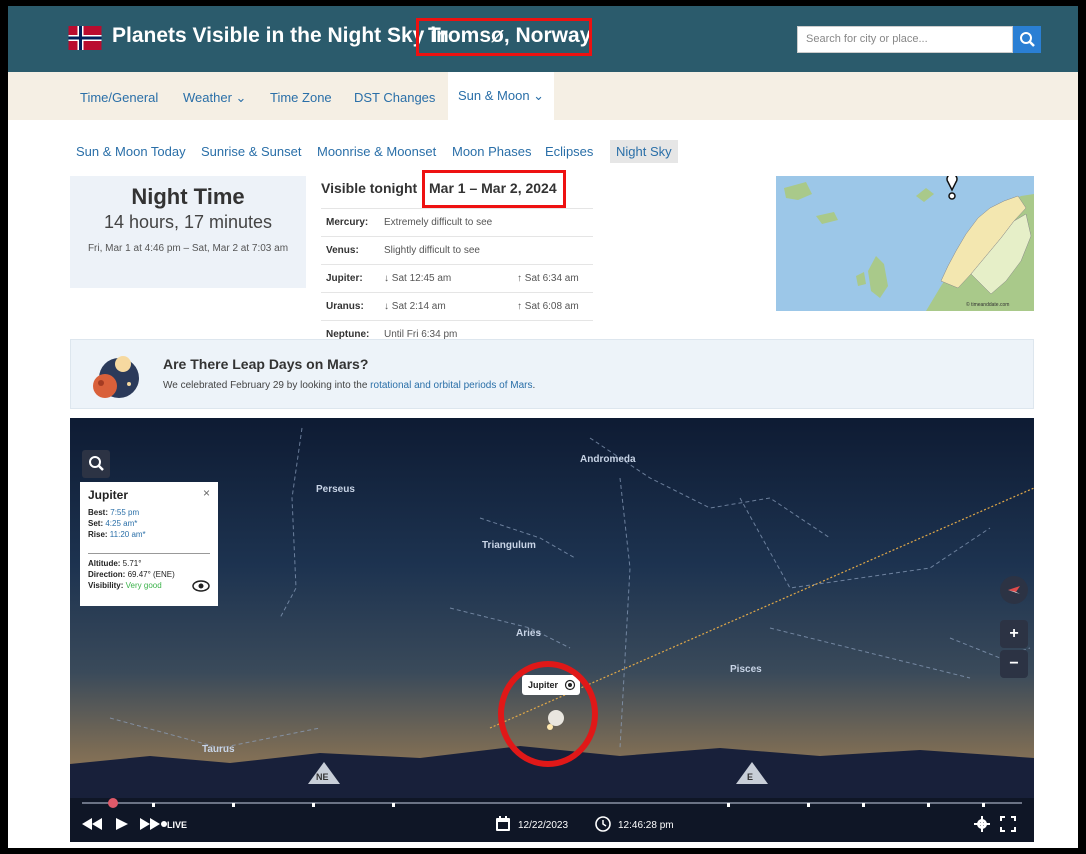  I want to click on location-map: © timeanddate.com, so click(905, 243).